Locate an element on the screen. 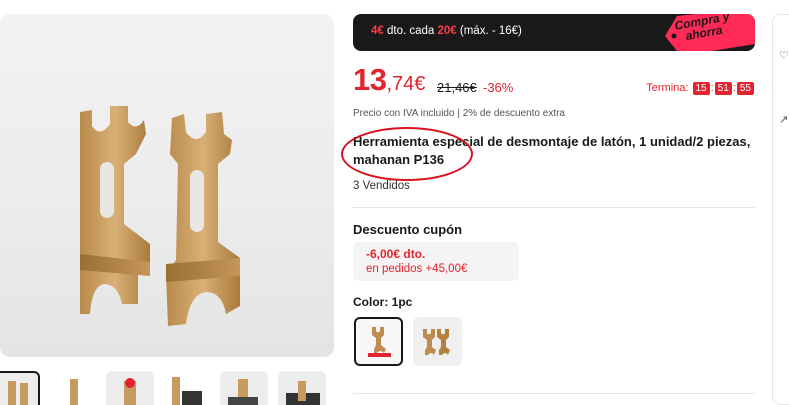  promo-max: (máx. - 16€) is located at coordinates (489, 31).